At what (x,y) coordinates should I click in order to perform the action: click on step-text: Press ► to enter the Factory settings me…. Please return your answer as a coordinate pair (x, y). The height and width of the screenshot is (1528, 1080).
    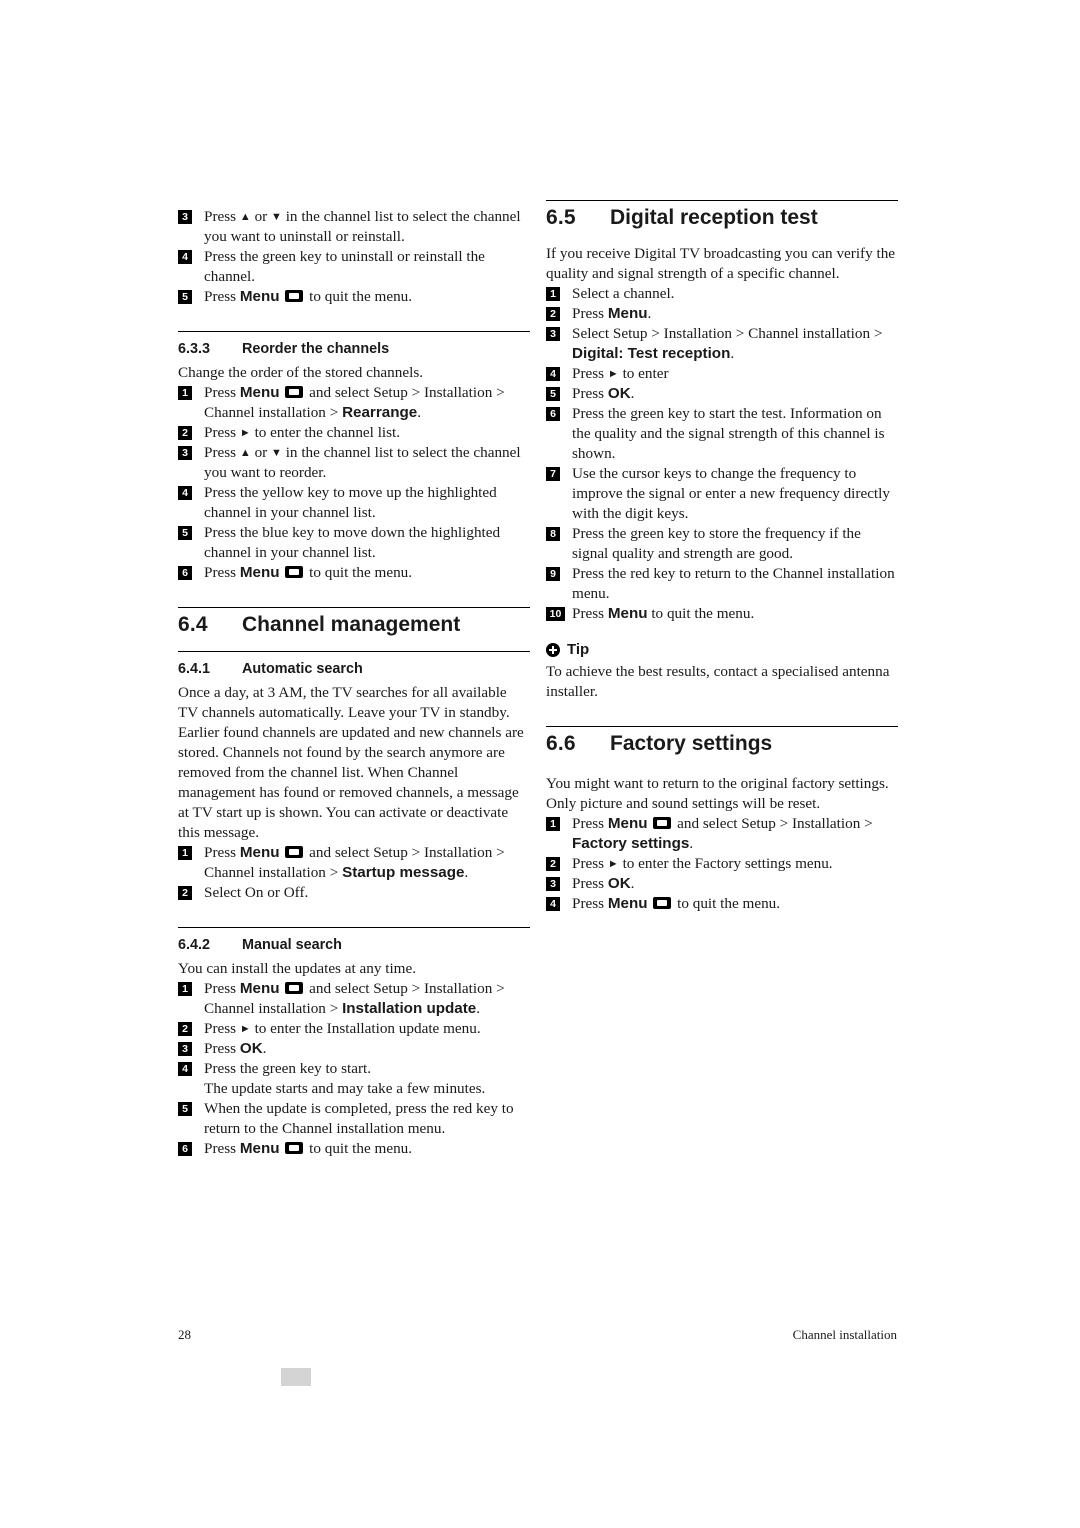
    Looking at the image, I should click on (702, 863).